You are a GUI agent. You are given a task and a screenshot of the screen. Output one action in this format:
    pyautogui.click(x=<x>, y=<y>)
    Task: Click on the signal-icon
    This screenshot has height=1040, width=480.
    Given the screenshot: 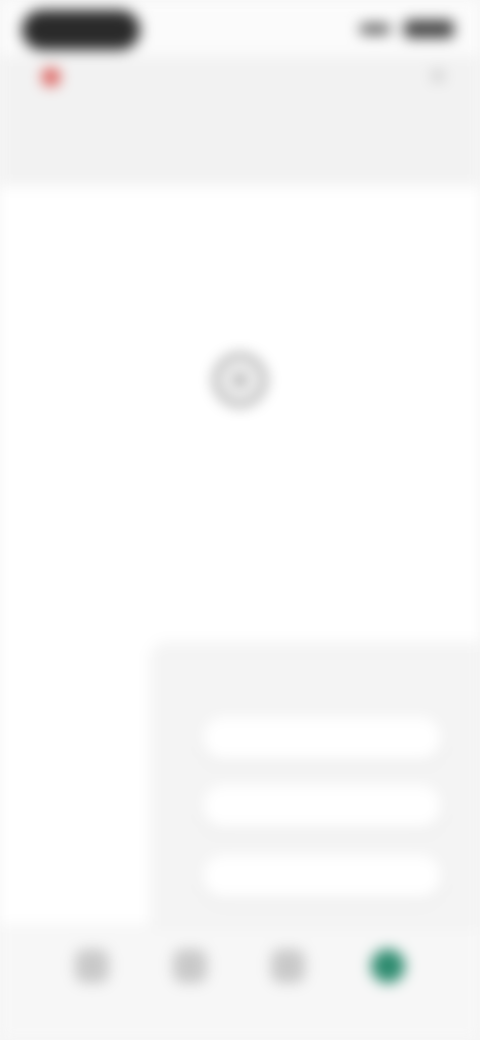 What is the action you would take?
    pyautogui.click(x=375, y=29)
    